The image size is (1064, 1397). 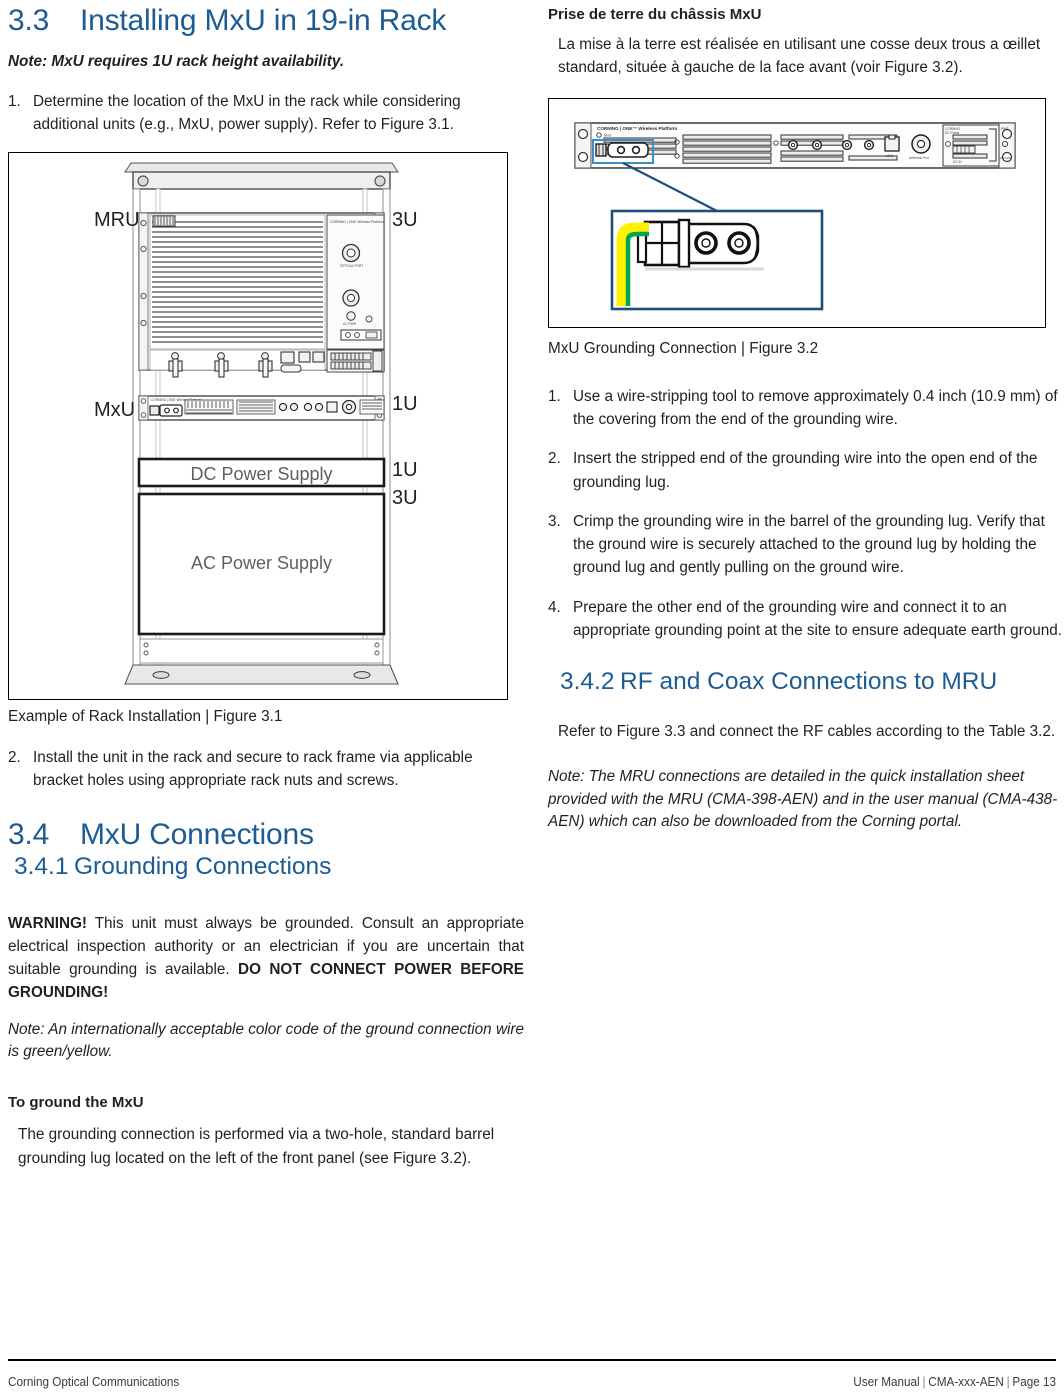 I want to click on french-heading: Prise de terre du châssis MxU, so click(x=655, y=14).